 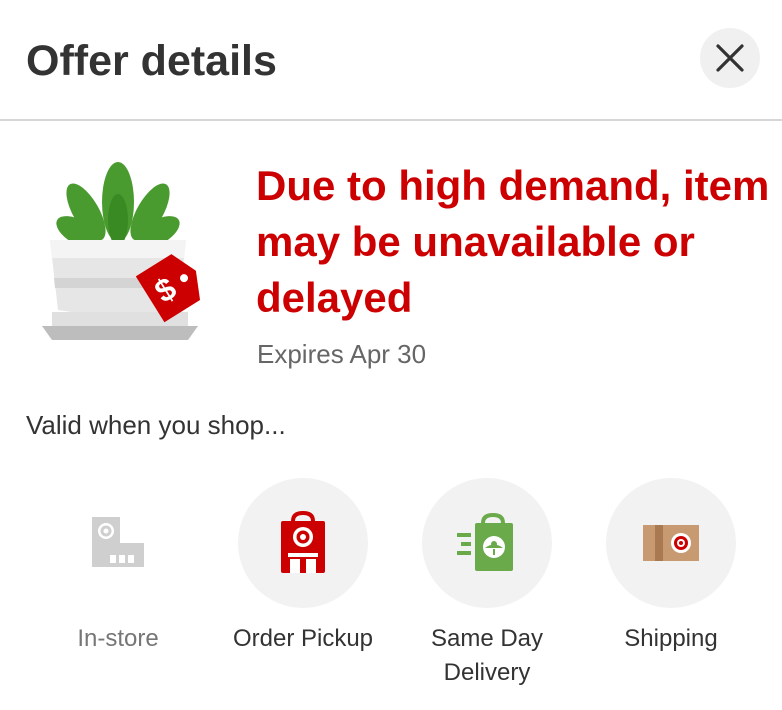 I want to click on pickup-bag-icon, so click(x=303, y=542).